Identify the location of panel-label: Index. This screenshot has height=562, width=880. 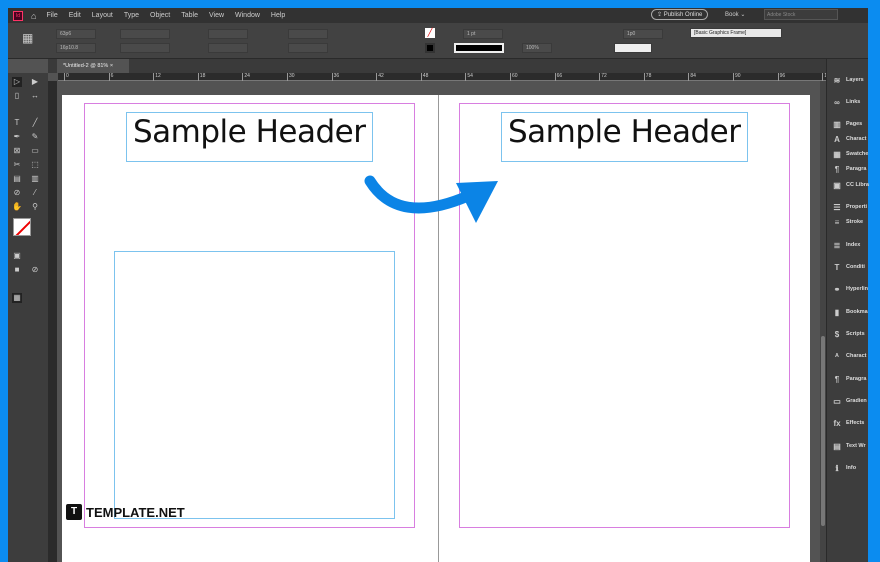
(853, 245).